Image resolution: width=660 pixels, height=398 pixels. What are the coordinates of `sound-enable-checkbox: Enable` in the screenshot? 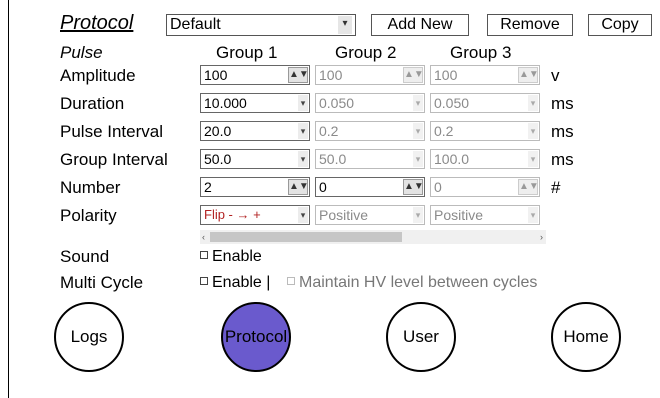 It's located at (231, 257).